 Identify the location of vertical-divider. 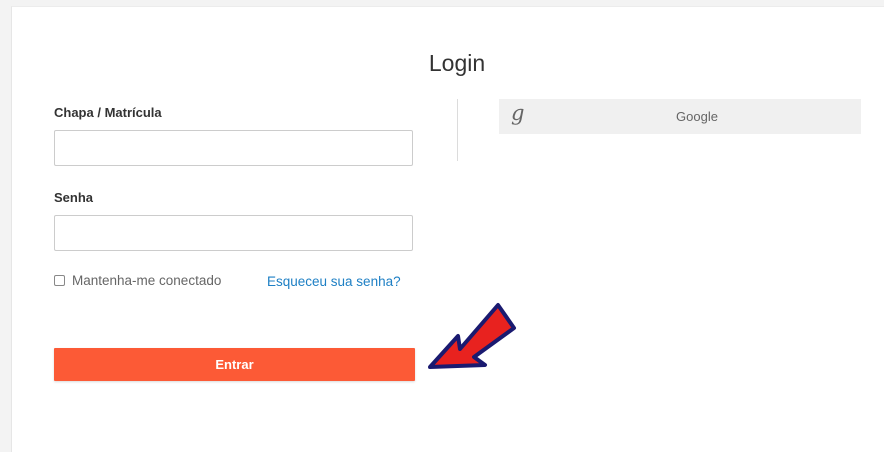
(457, 130).